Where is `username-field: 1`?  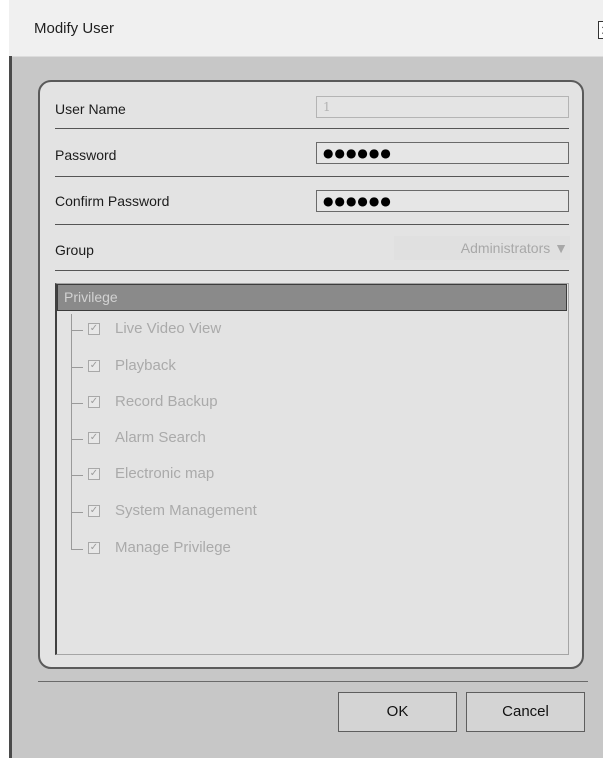
username-field: 1 is located at coordinates (442, 107).